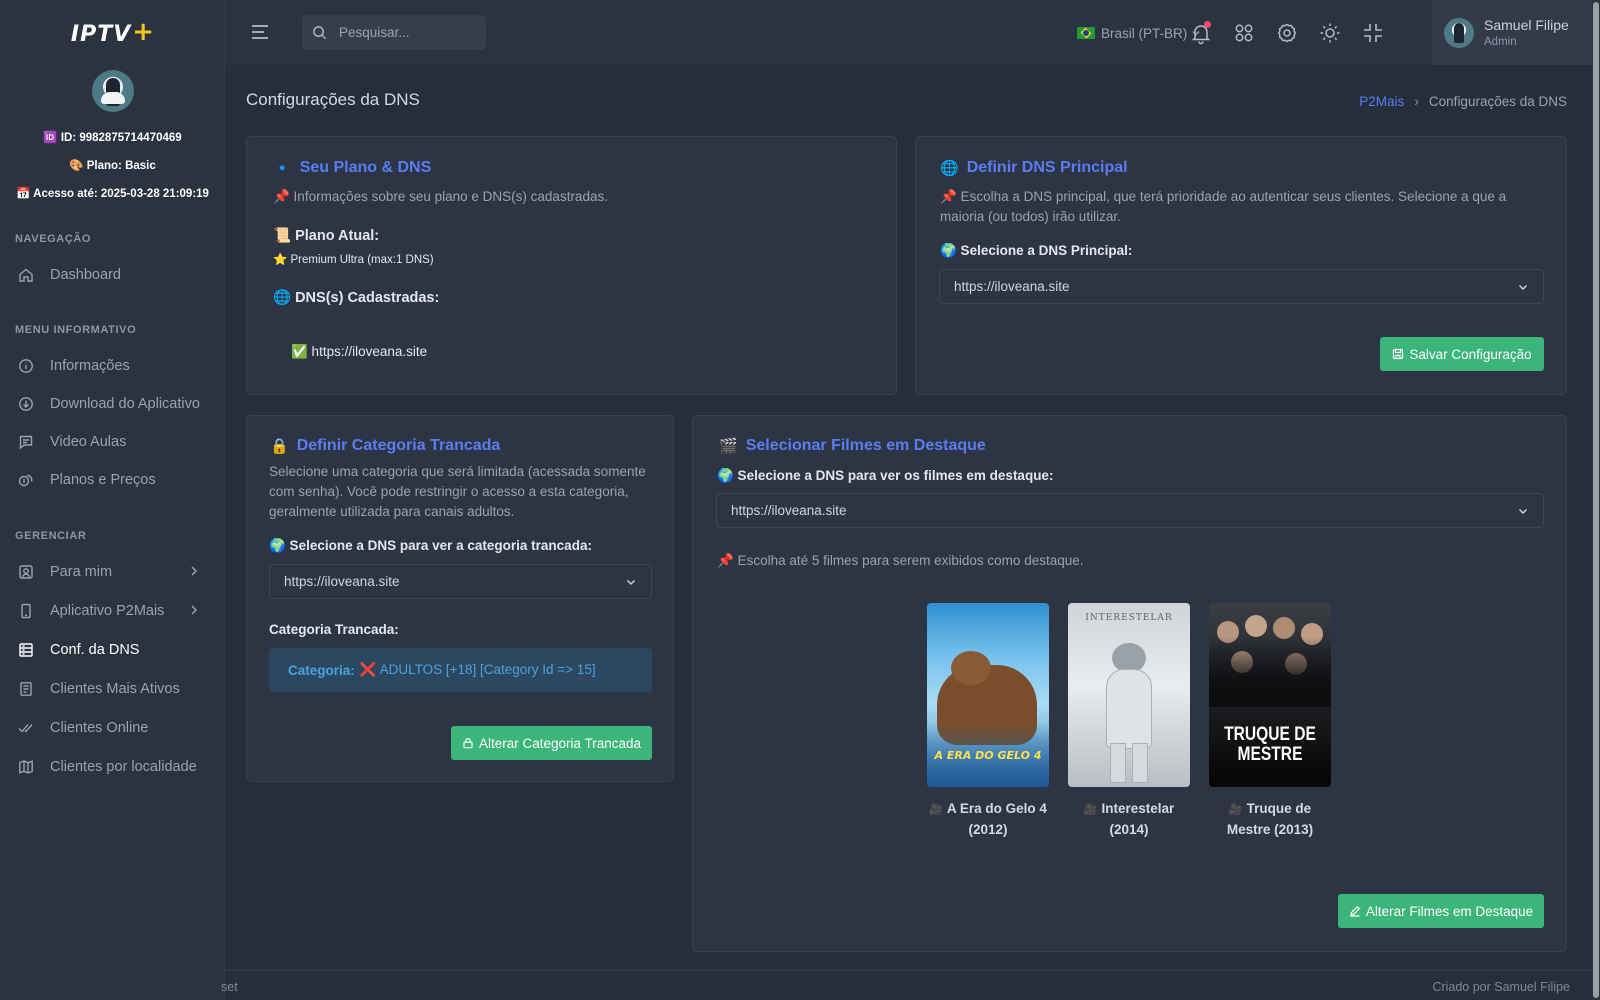 The height and width of the screenshot is (1000, 1600). I want to click on change-locked-category-button: Alterar Categoria Trancada, so click(551, 743).